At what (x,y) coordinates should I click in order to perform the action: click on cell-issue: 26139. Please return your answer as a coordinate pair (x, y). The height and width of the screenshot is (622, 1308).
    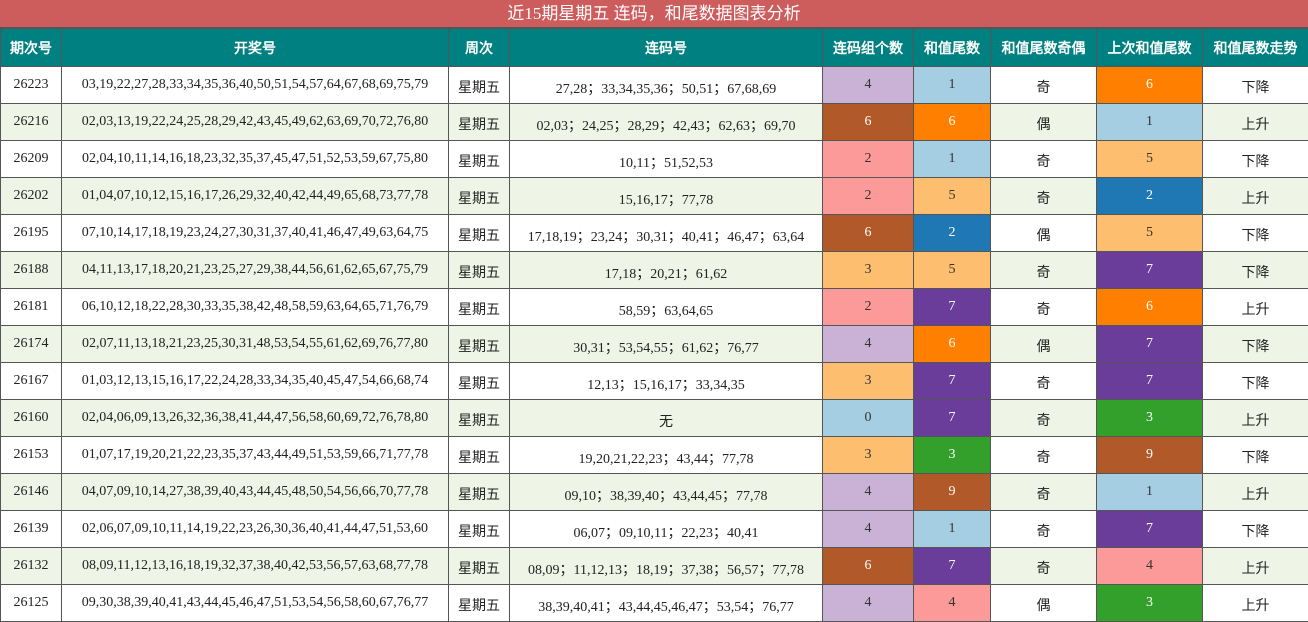
    Looking at the image, I should click on (31, 529).